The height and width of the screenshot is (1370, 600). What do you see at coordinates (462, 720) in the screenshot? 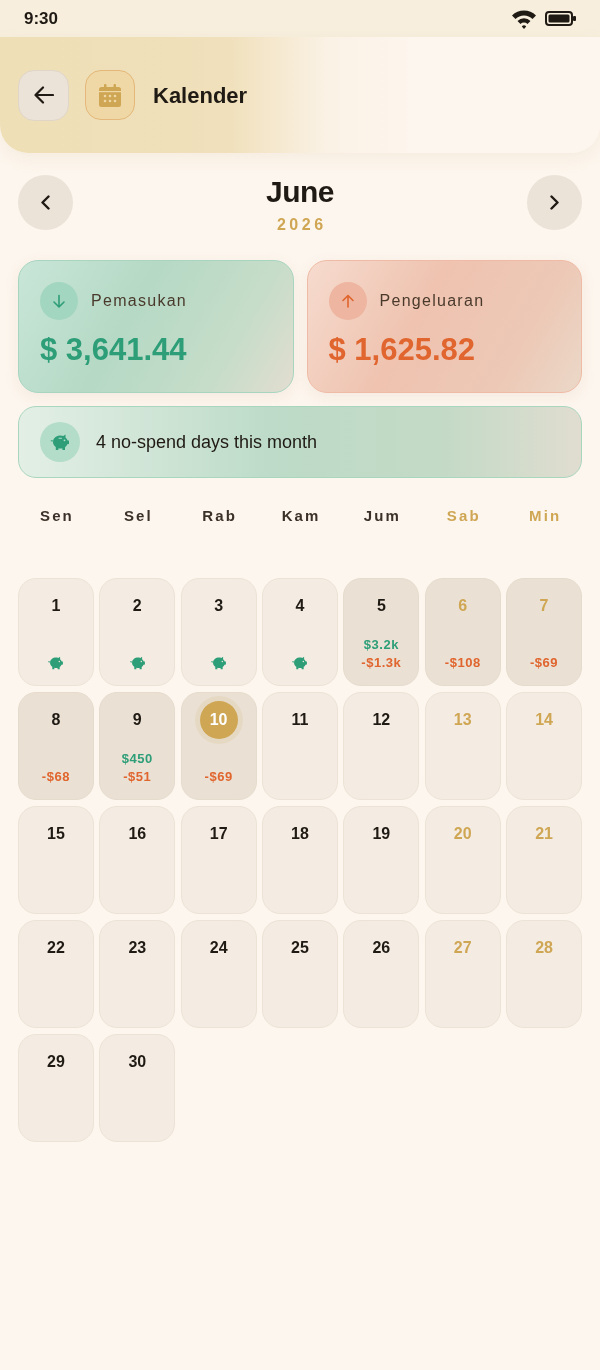
I see `day-number: 13` at bounding box center [462, 720].